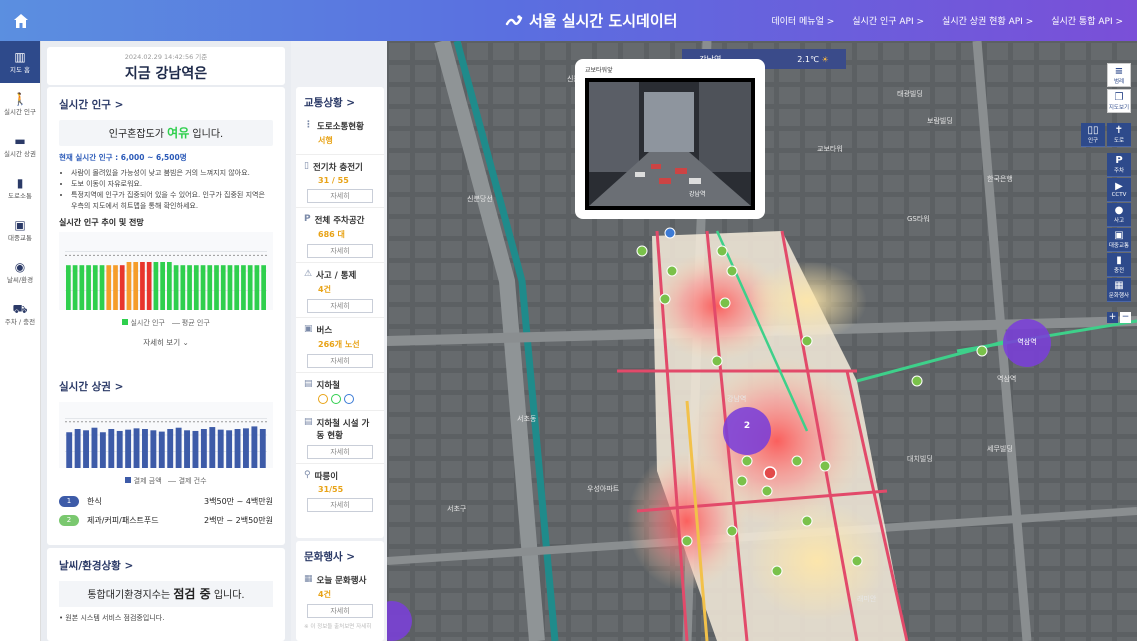 Image resolution: width=1137 pixels, height=641 pixels. What do you see at coordinates (308, 422) in the screenshot?
I see `subway-facility-icon: ▤` at bounding box center [308, 422].